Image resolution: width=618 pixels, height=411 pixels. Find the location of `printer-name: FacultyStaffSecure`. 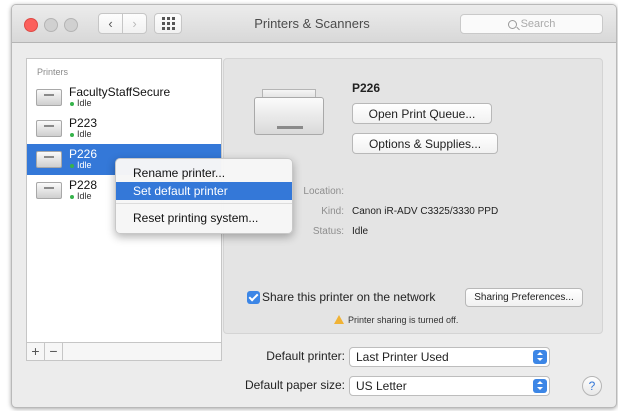

printer-name: FacultyStaffSecure is located at coordinates (120, 92).